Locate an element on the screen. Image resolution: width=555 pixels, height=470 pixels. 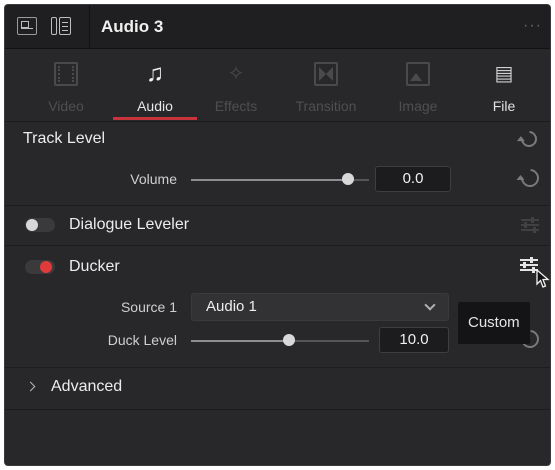
duck-level-label: Duck Level is located at coordinates (142, 340).